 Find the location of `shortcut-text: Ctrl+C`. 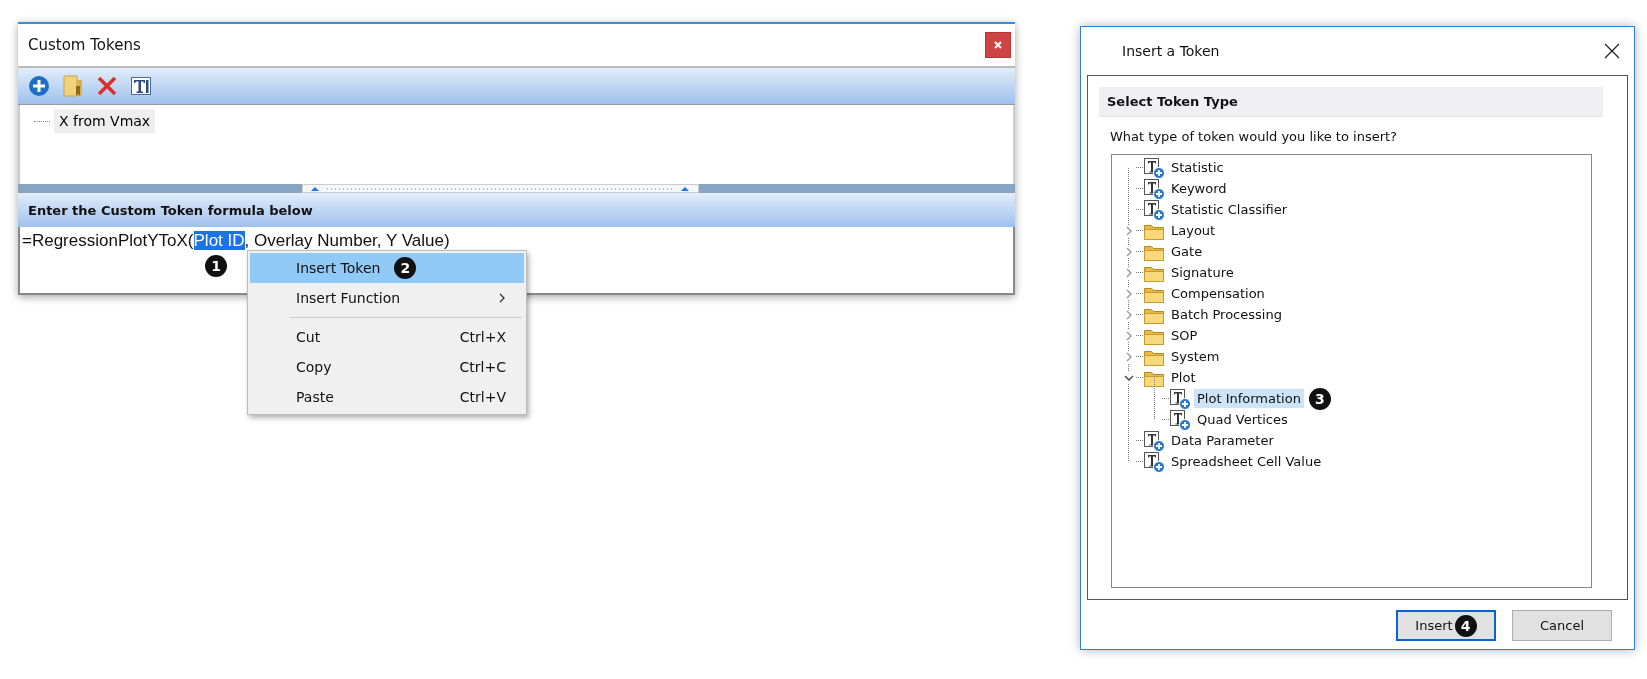

shortcut-text: Ctrl+C is located at coordinates (482, 367).